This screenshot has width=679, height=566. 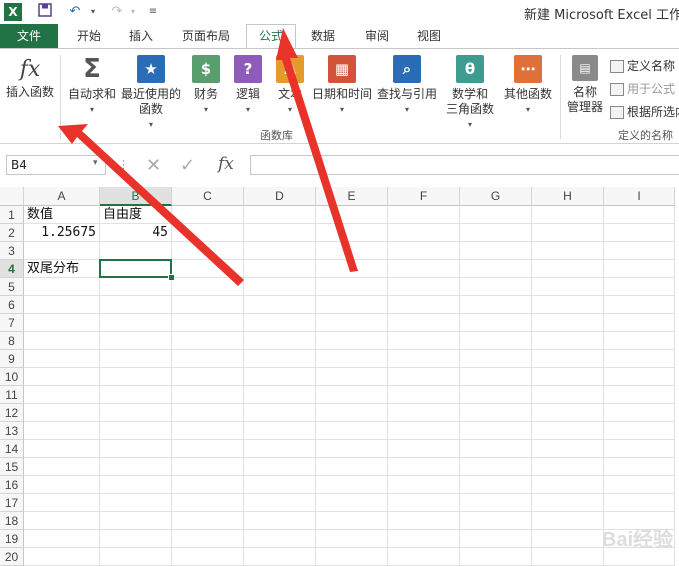 What do you see at coordinates (171, 277) in the screenshot?
I see `fill-handle` at bounding box center [171, 277].